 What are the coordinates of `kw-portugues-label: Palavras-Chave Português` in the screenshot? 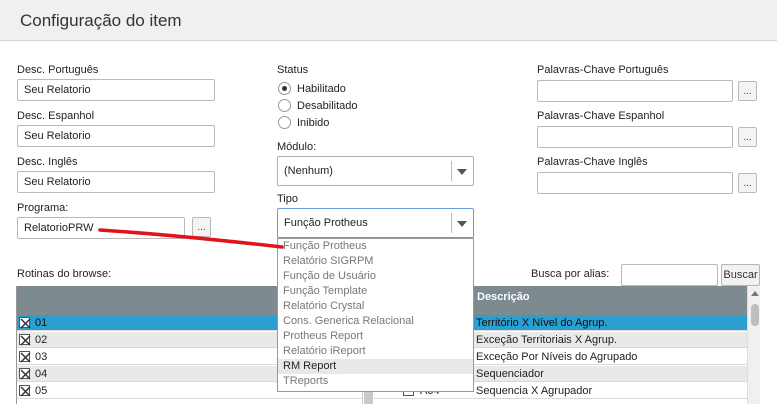 It's located at (603, 70).